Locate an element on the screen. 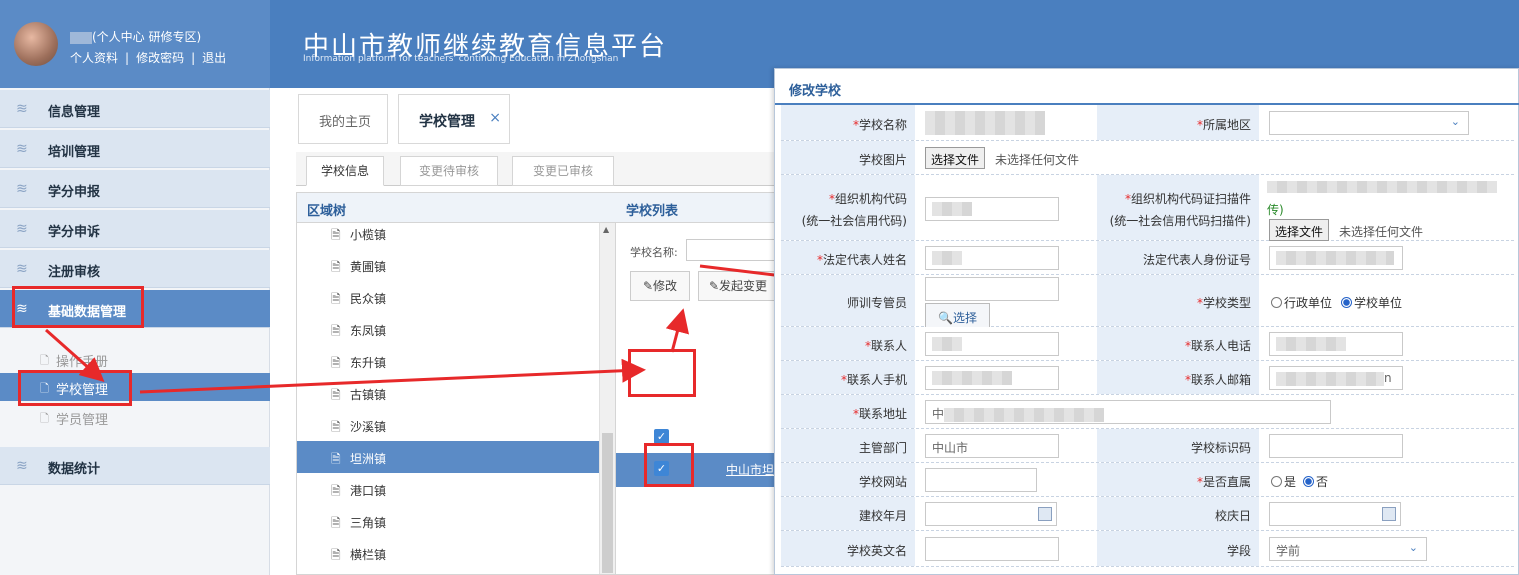 The image size is (1519, 575). contact-mobile-input is located at coordinates (992, 378).